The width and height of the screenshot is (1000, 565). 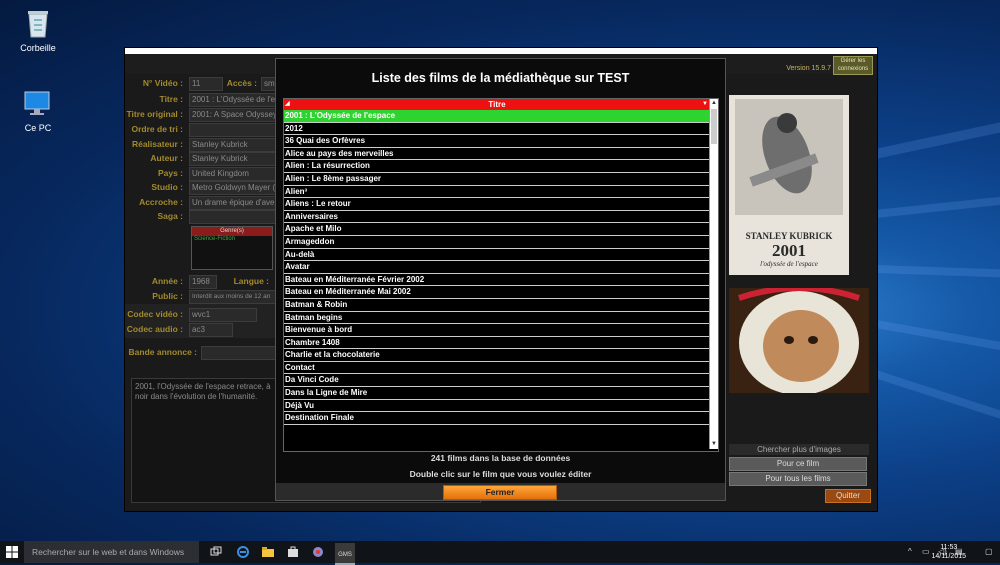 What do you see at coordinates (243, 552) in the screenshot?
I see `edge-browser-icon` at bounding box center [243, 552].